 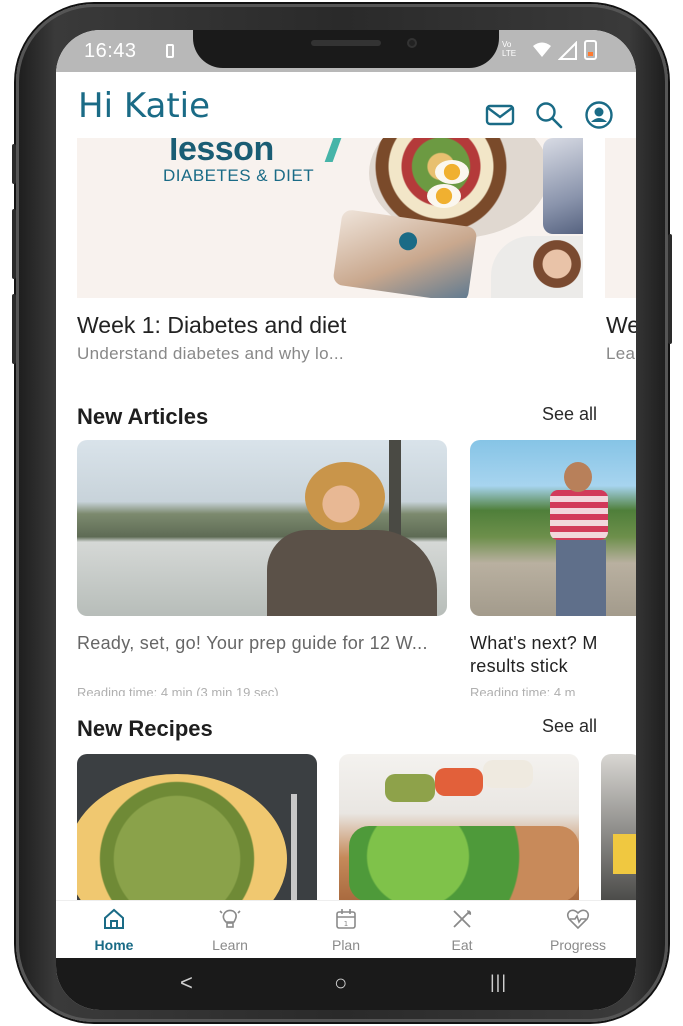 What do you see at coordinates (340, 983) in the screenshot?
I see `system-home-button: ○` at bounding box center [340, 983].